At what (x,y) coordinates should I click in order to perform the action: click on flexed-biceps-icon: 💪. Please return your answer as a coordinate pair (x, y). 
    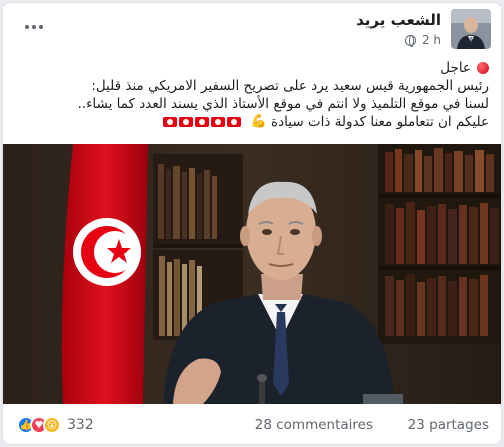
    Looking at the image, I should click on (259, 121).